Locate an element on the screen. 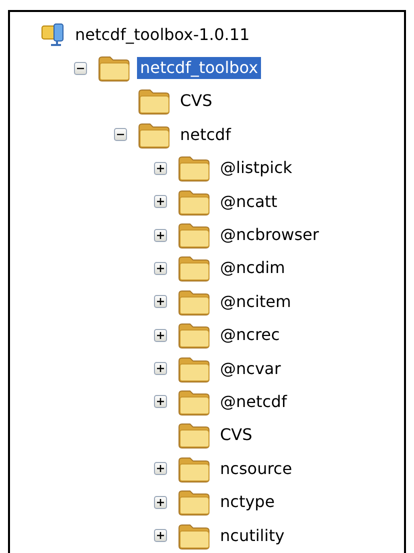  tree-item-label: @listpick is located at coordinates (256, 168).